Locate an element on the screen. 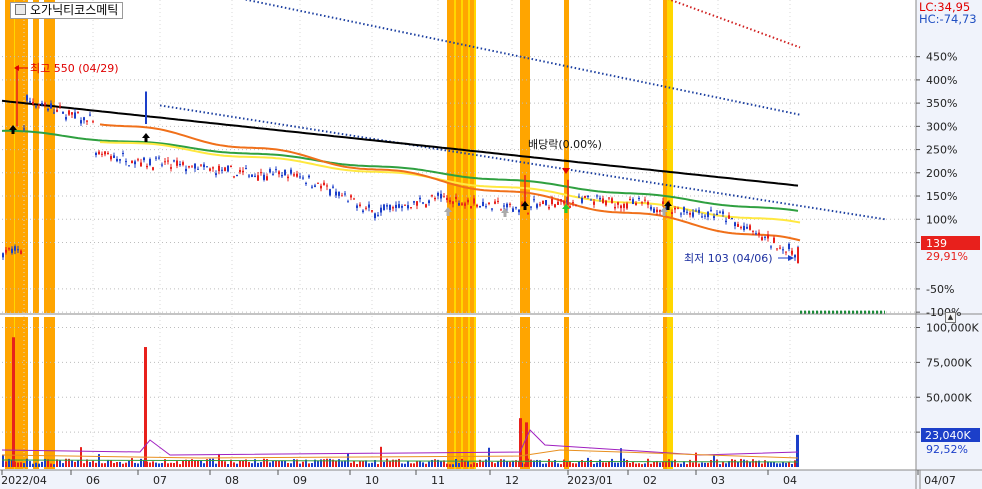 The height and width of the screenshot is (489, 982). y-tick-label: 250% is located at coordinates (941, 150).